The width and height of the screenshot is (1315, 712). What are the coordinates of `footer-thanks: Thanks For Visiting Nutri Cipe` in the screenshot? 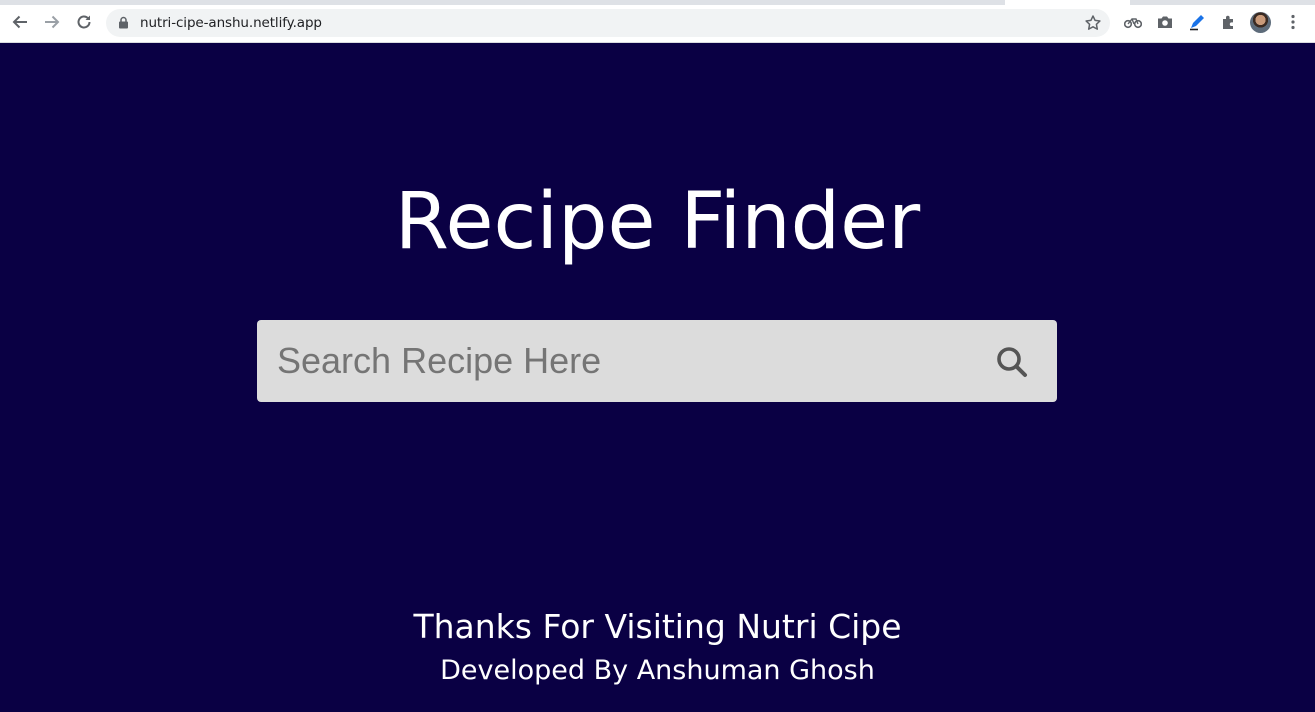 It's located at (657, 626).